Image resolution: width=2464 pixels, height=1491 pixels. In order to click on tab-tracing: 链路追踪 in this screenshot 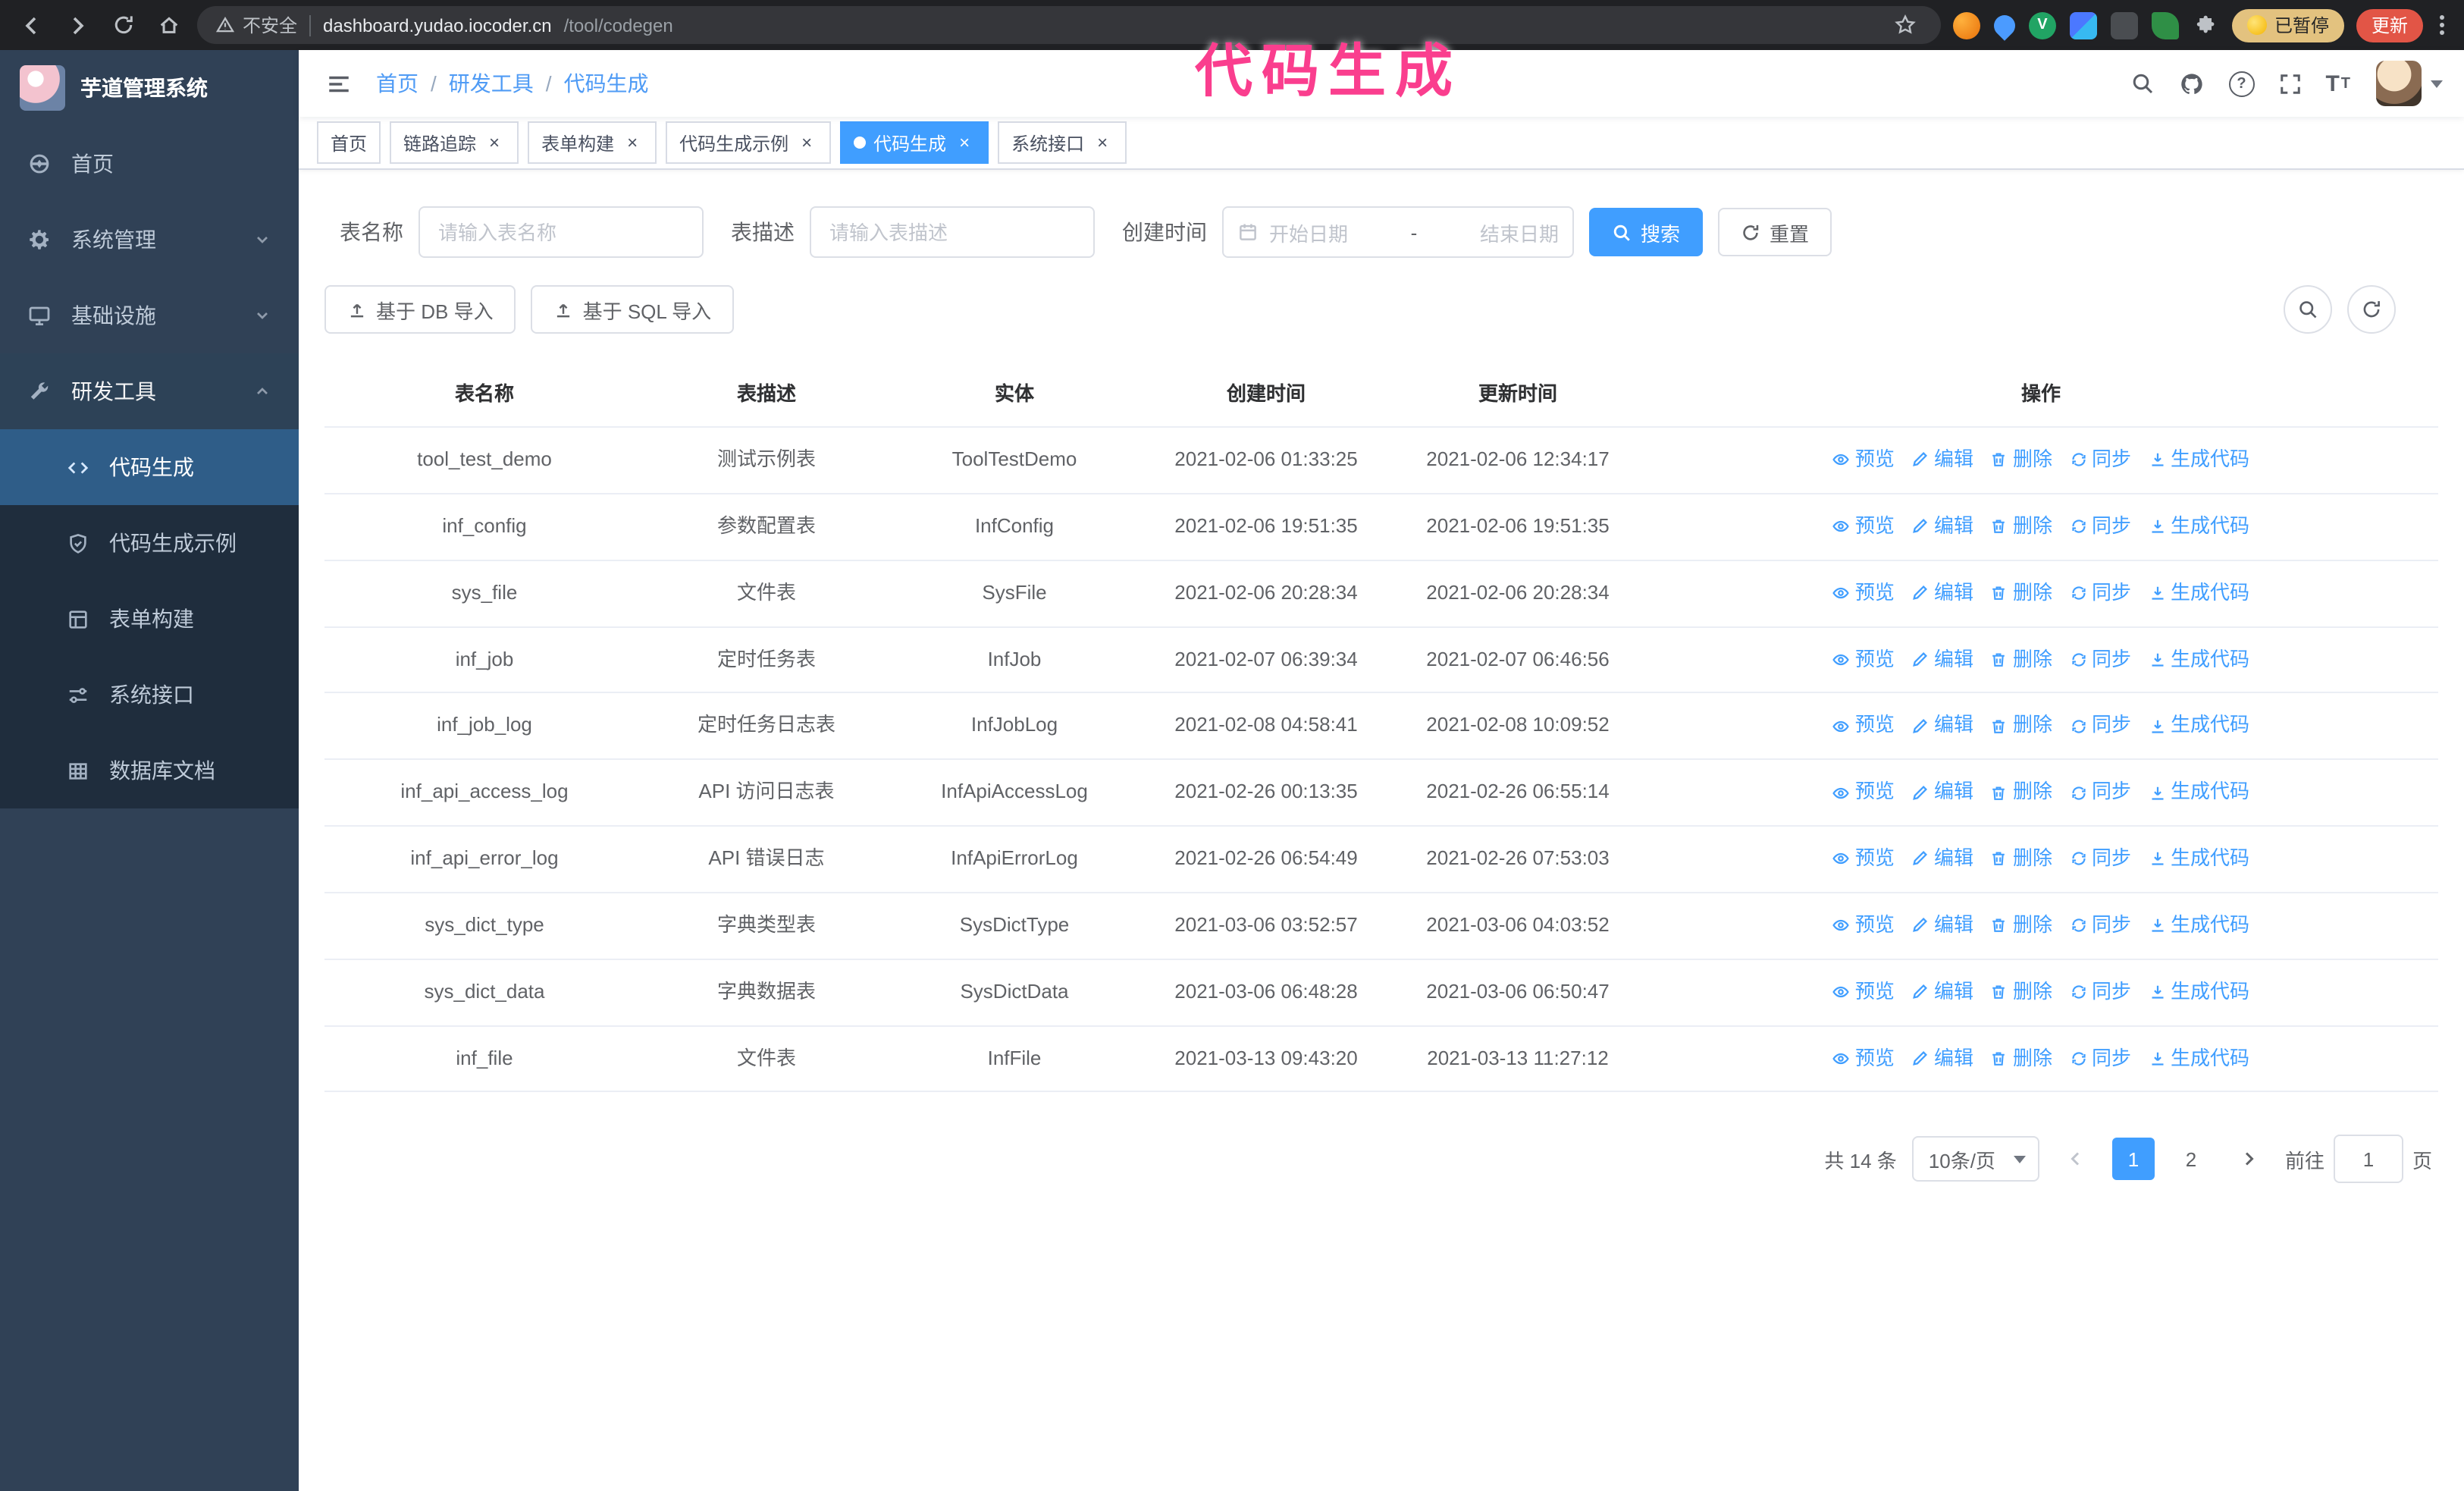, I will do `click(454, 142)`.